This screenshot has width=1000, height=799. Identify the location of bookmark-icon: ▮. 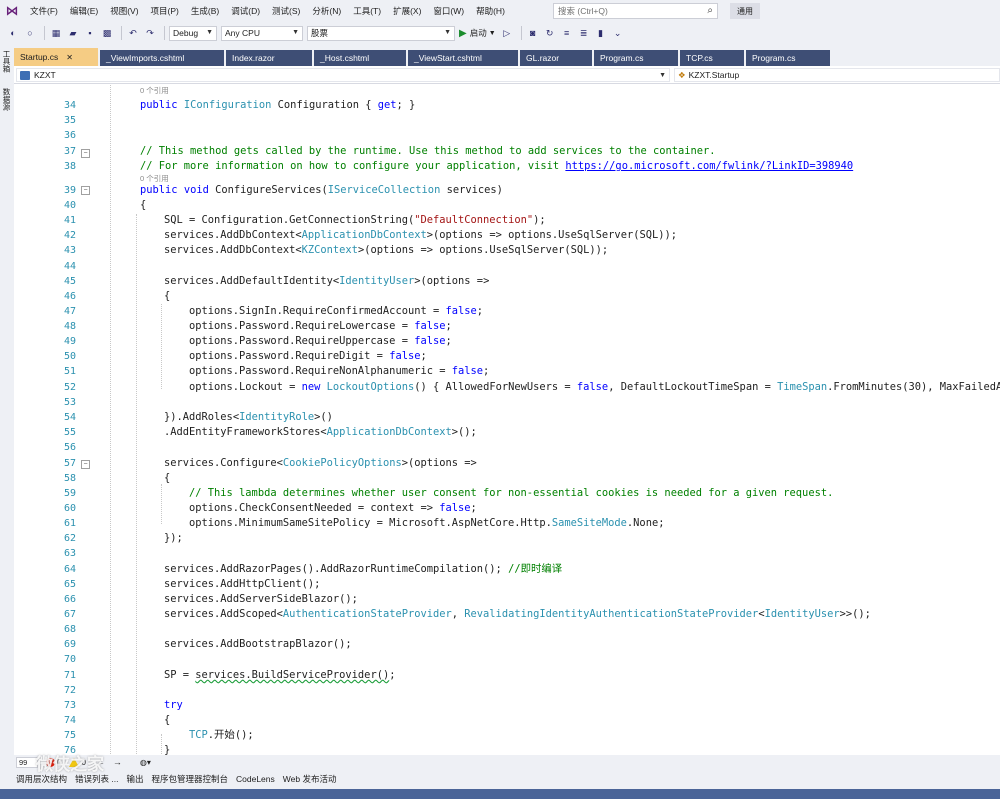
(601, 33).